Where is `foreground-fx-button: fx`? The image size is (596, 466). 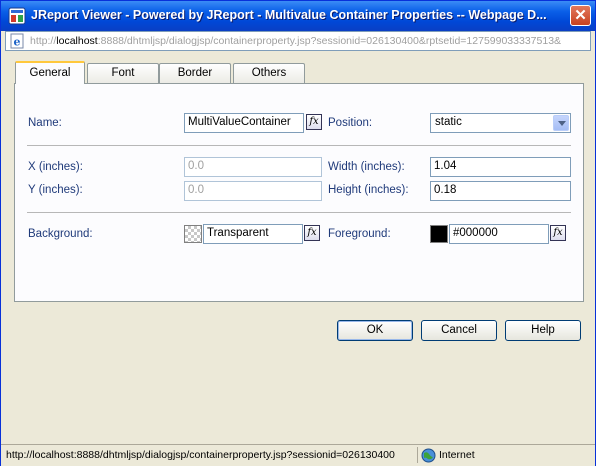 foreground-fx-button: fx is located at coordinates (558, 233).